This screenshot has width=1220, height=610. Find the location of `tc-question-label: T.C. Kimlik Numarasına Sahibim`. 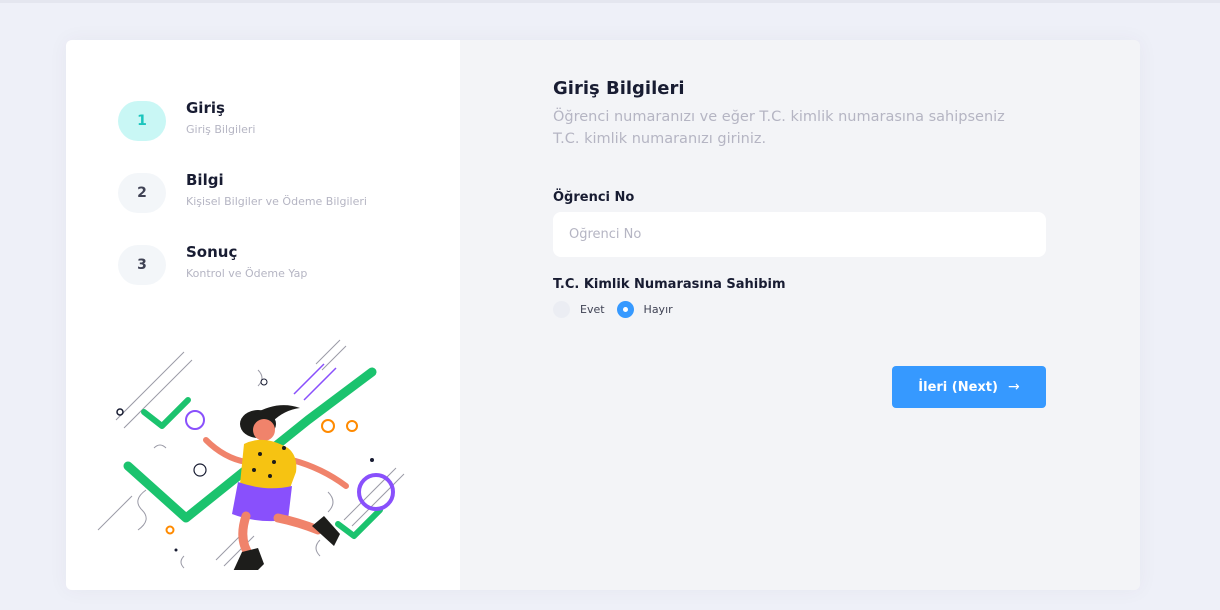

tc-question-label: T.C. Kimlik Numarasına Sahibim is located at coordinates (669, 284).